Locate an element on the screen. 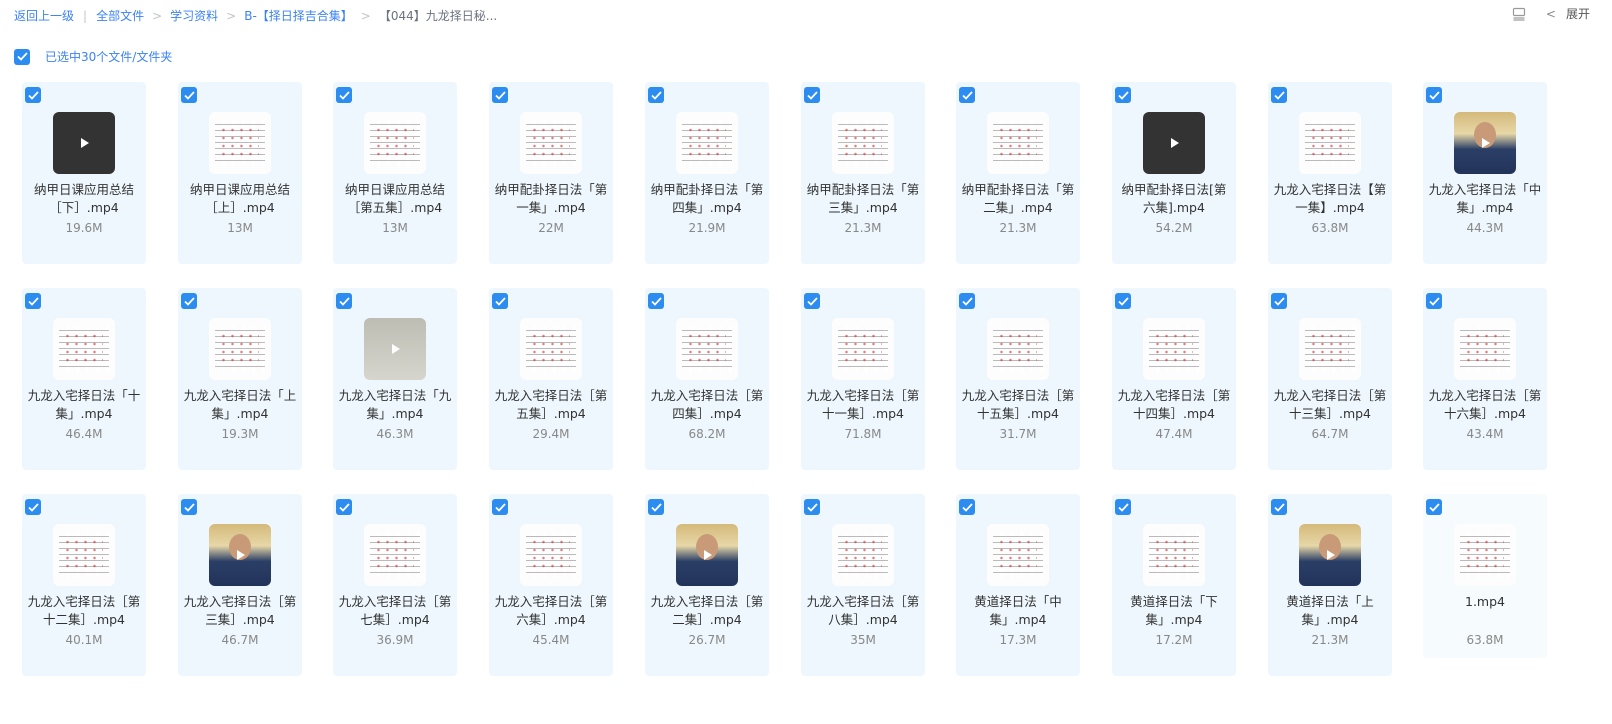  file-card: 纳甲日课应用总结［第五集］.mp4 13M is located at coordinates (395, 173).